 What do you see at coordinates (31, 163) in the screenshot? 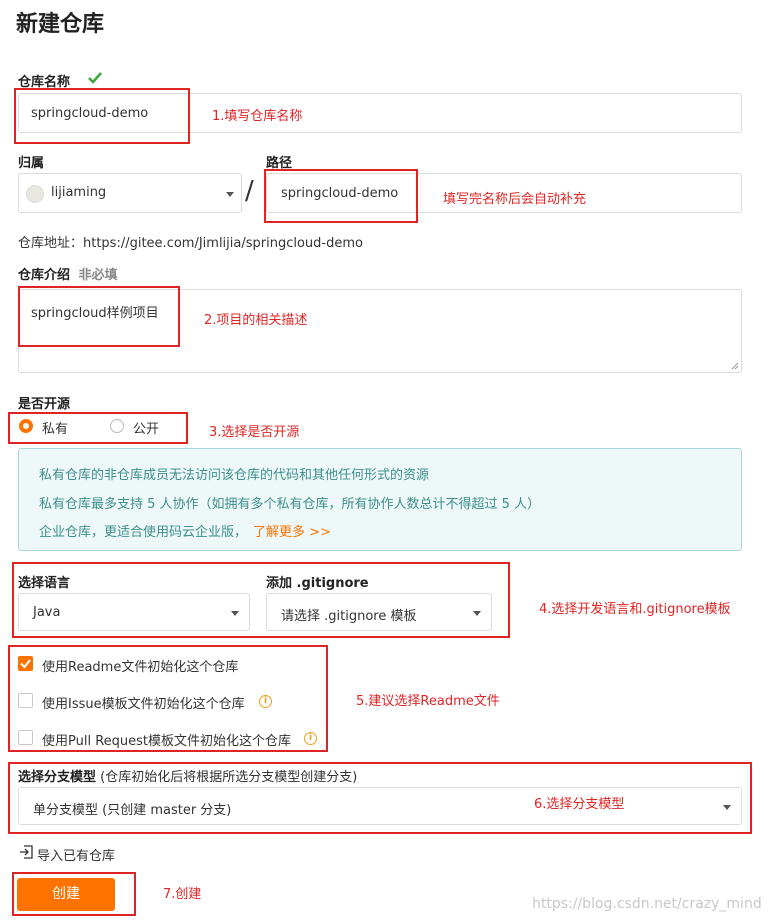
I see `owner-label: 归属` at bounding box center [31, 163].